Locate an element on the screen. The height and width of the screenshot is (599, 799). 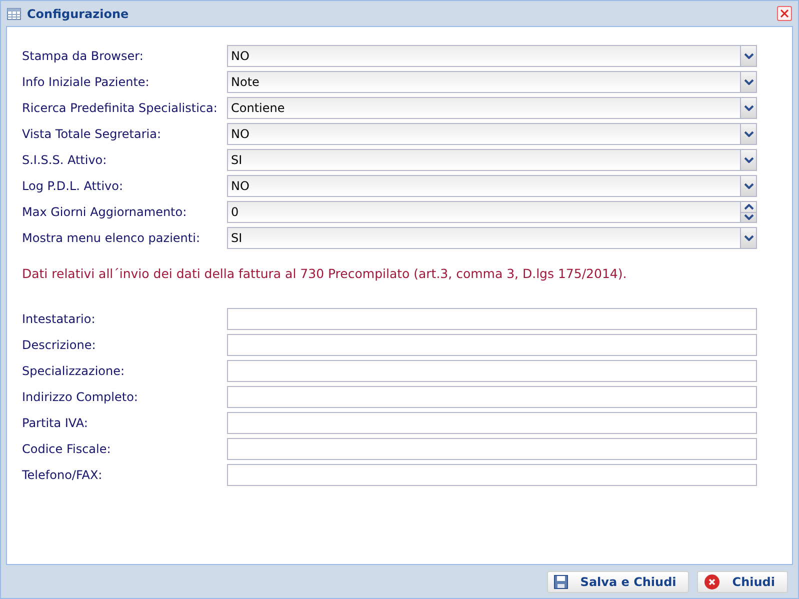
number-field: 0 is located at coordinates (492, 212).